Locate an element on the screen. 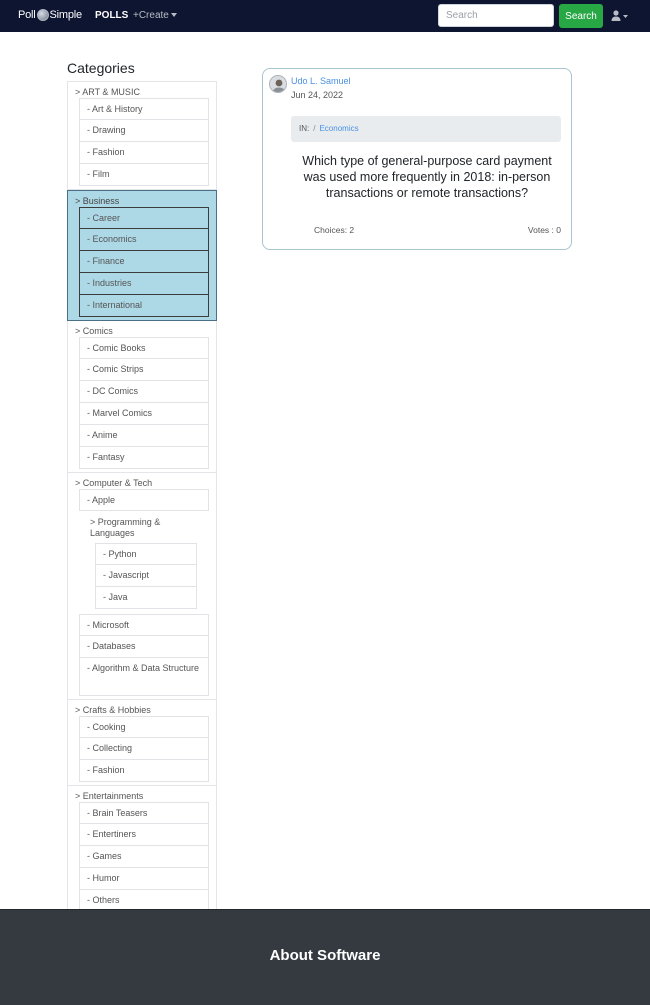 The height and width of the screenshot is (1005, 650). brand-logo-link: Poll Simple is located at coordinates (50, 15).